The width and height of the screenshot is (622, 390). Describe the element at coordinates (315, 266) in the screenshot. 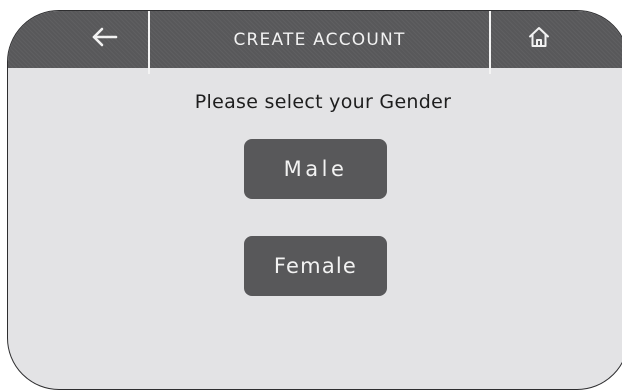

I see `female-button: Female` at that location.